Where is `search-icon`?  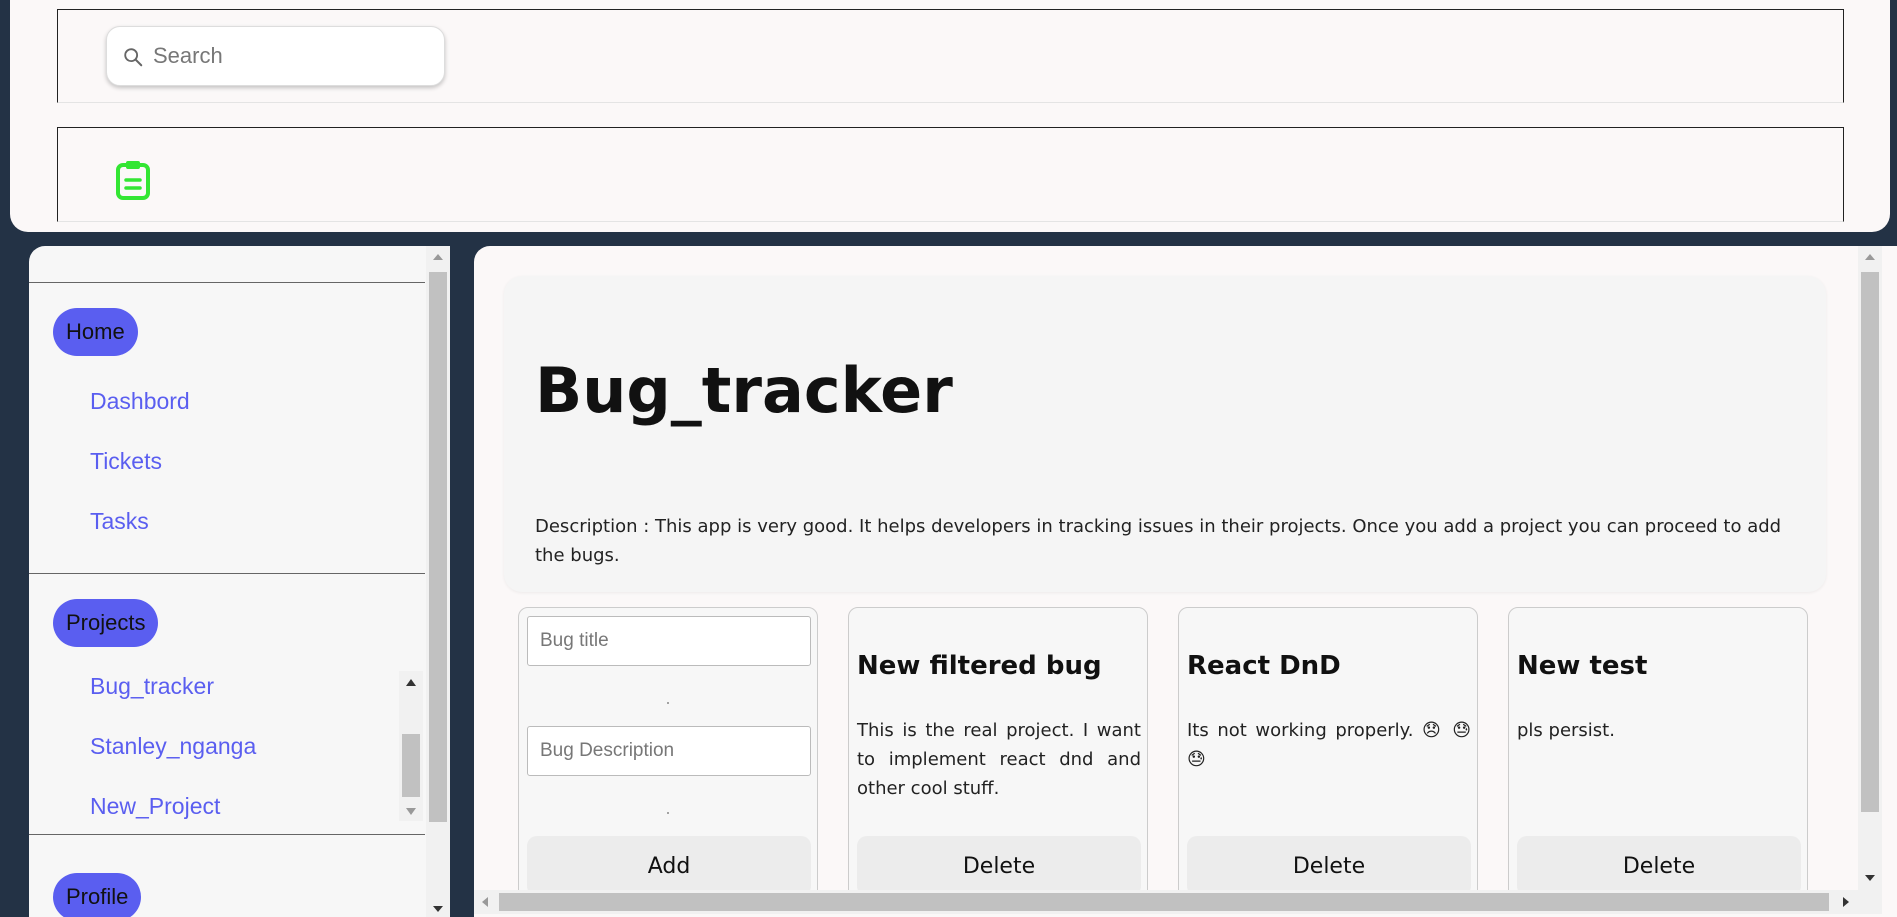
search-icon is located at coordinates (133, 57).